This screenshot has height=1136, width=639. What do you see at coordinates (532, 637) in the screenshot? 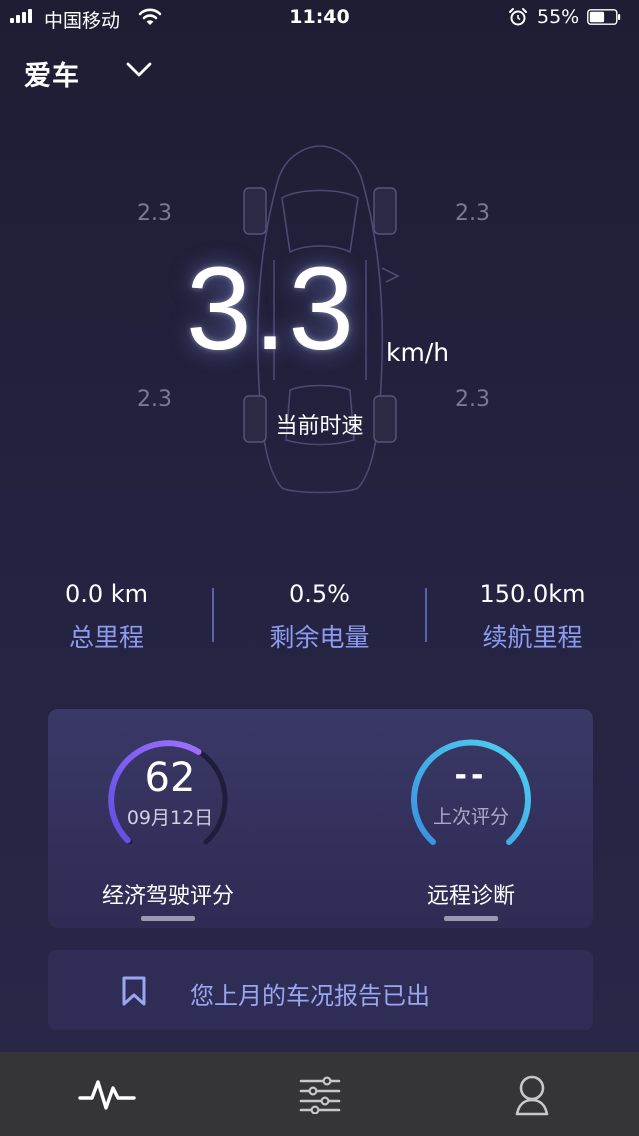
I see `stat-label: 续航里程` at bounding box center [532, 637].